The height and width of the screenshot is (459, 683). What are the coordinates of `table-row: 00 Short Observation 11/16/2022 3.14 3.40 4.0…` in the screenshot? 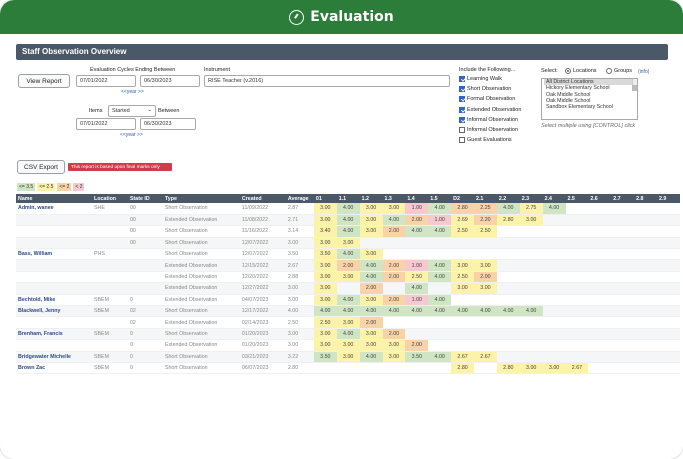 It's located at (348, 231).